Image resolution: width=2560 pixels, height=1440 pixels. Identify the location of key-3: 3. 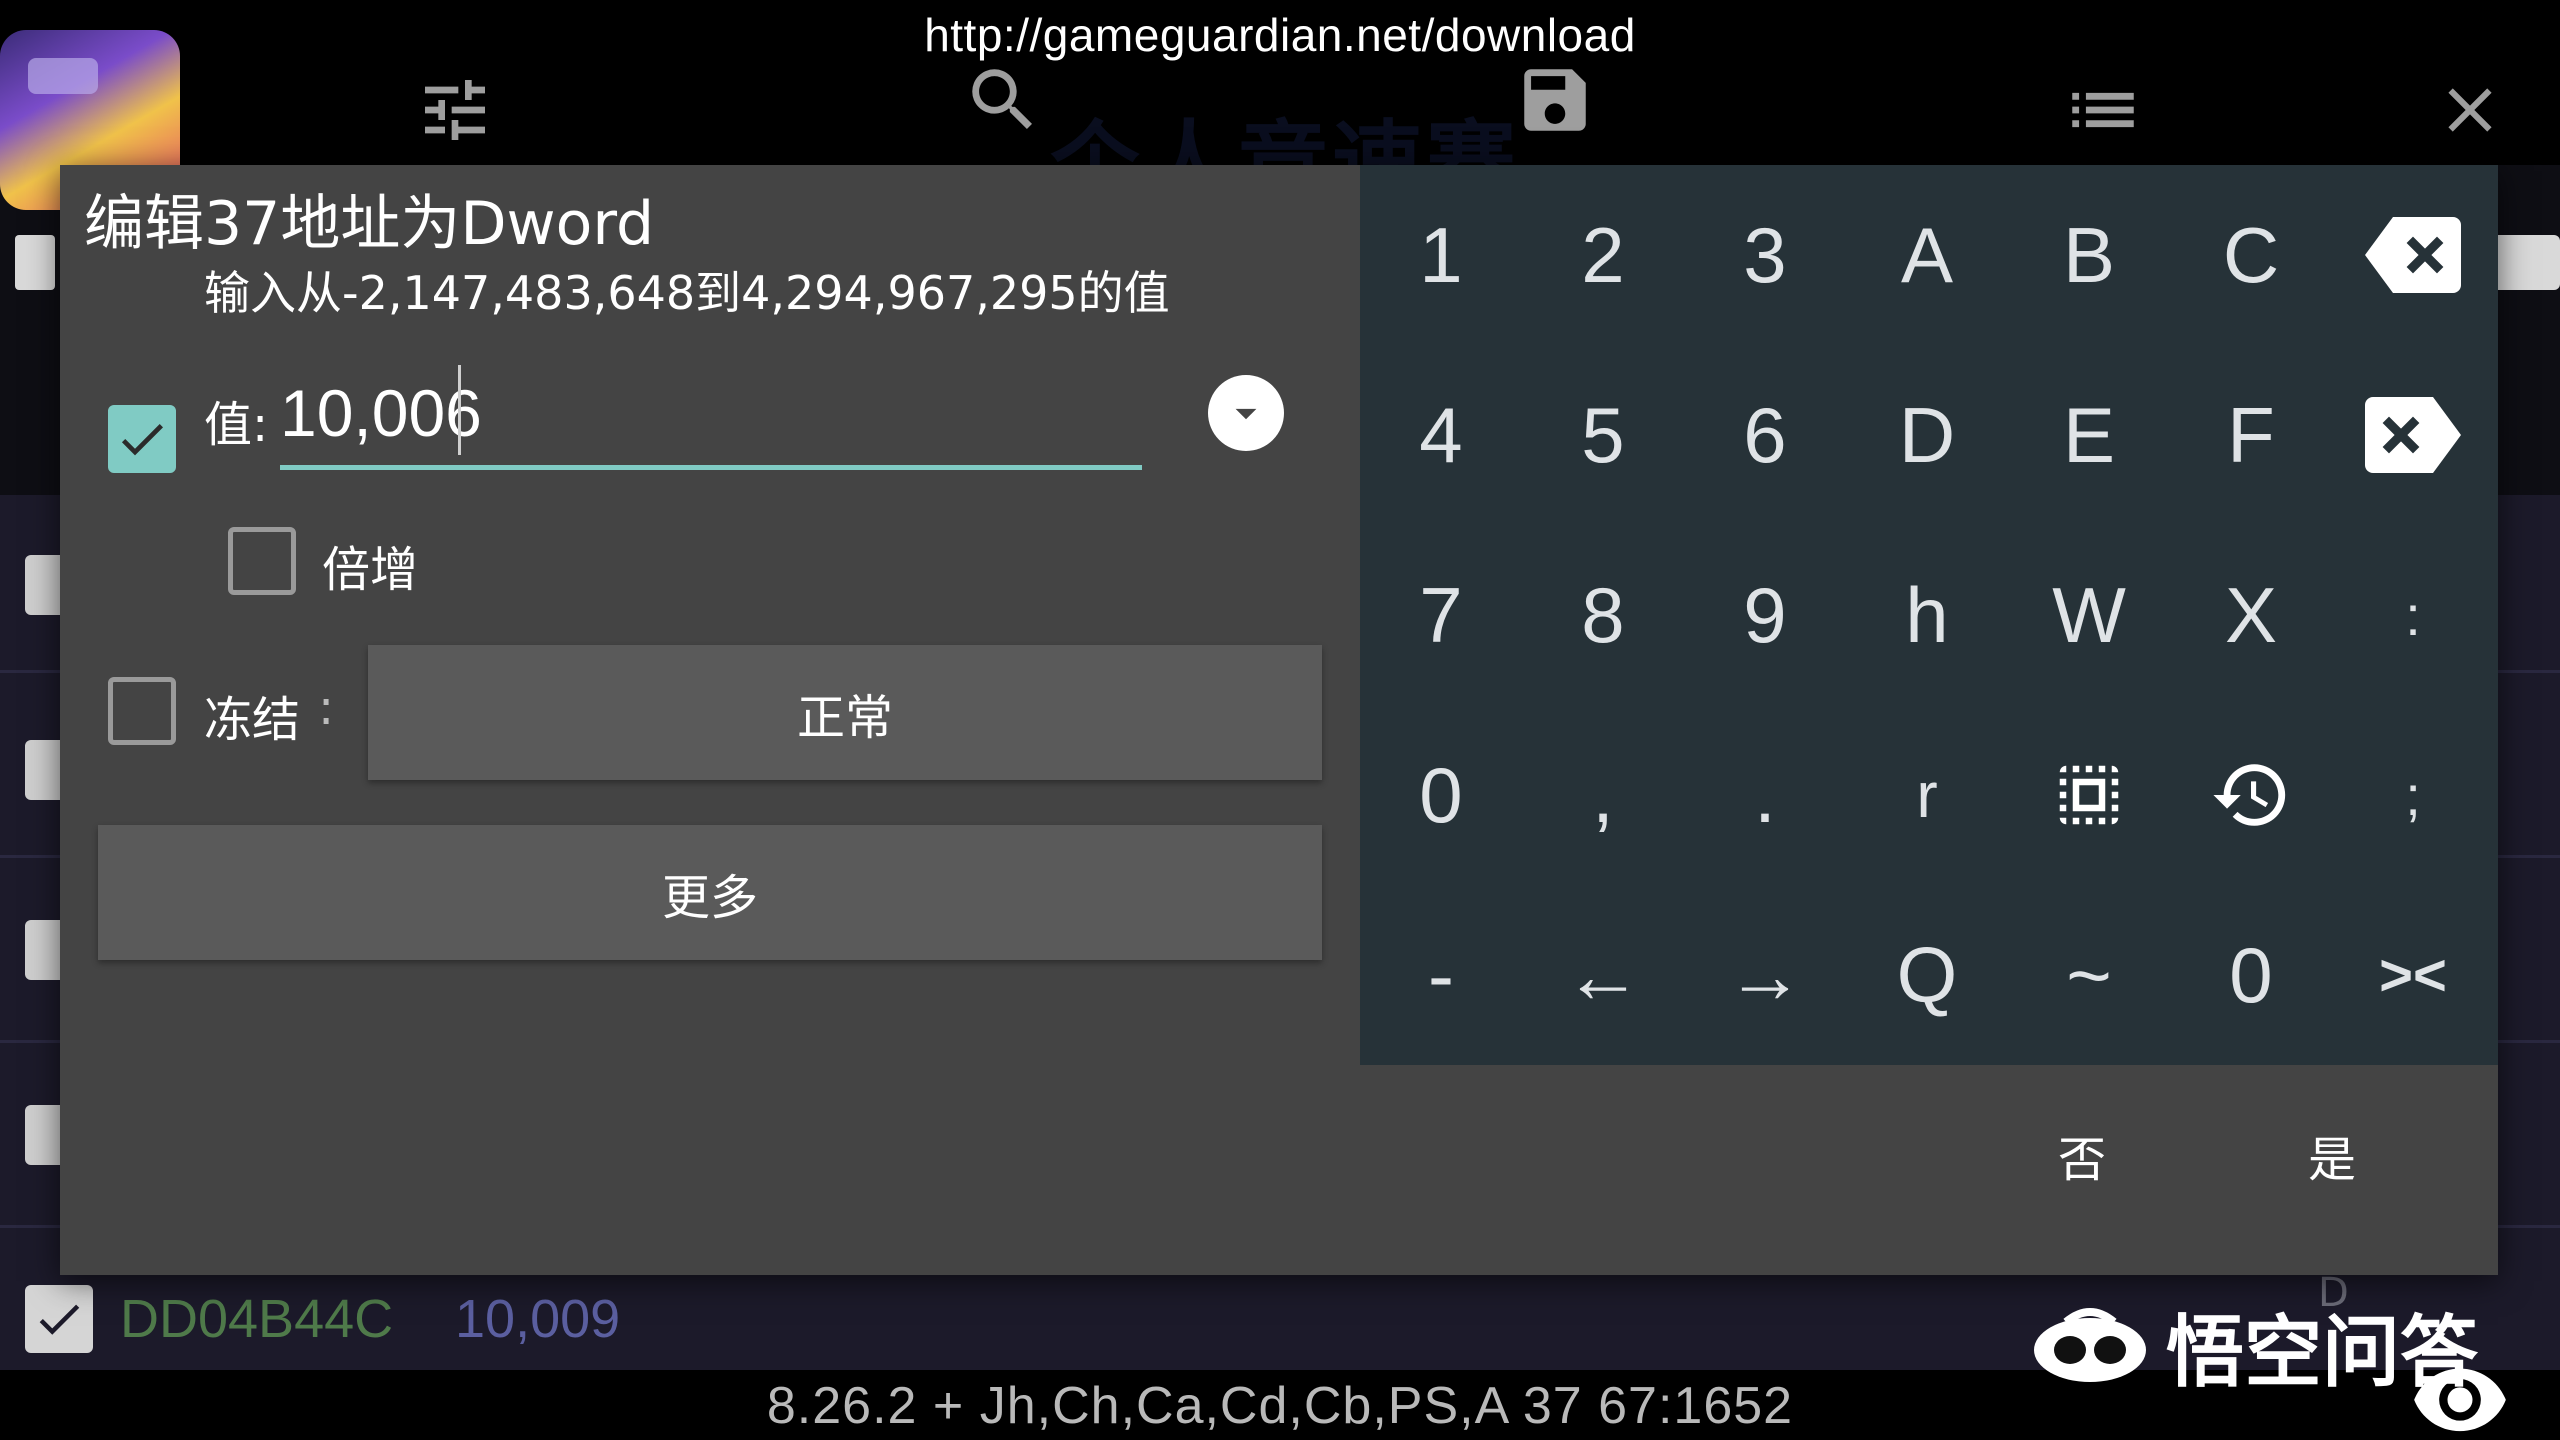
(1765, 255).